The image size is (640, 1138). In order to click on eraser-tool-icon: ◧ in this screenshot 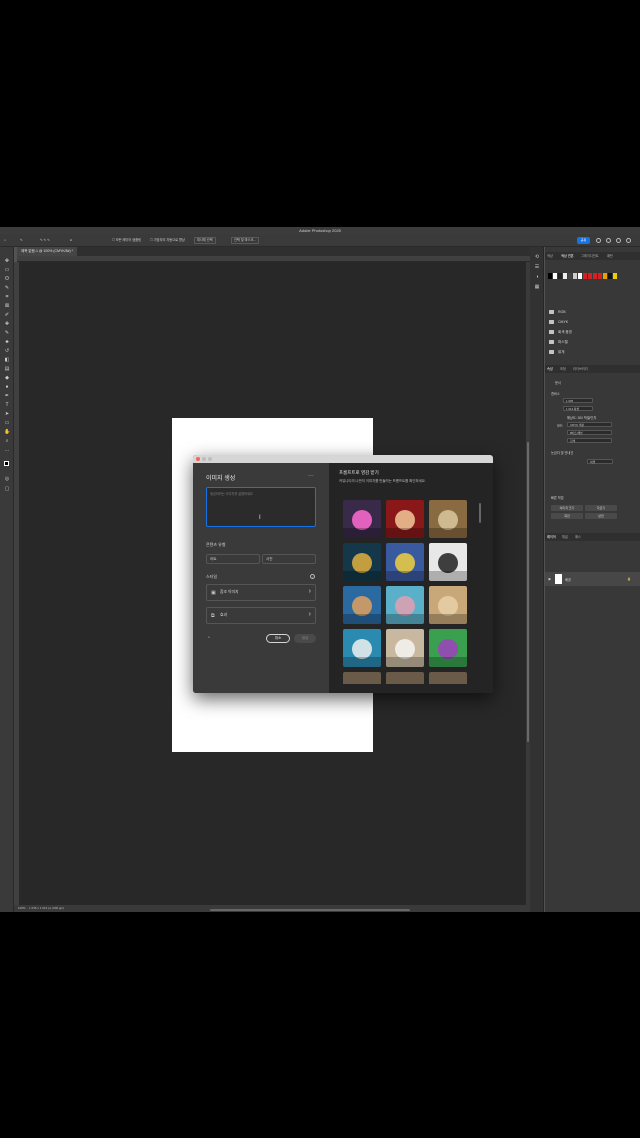, I will do `click(7, 360)`.